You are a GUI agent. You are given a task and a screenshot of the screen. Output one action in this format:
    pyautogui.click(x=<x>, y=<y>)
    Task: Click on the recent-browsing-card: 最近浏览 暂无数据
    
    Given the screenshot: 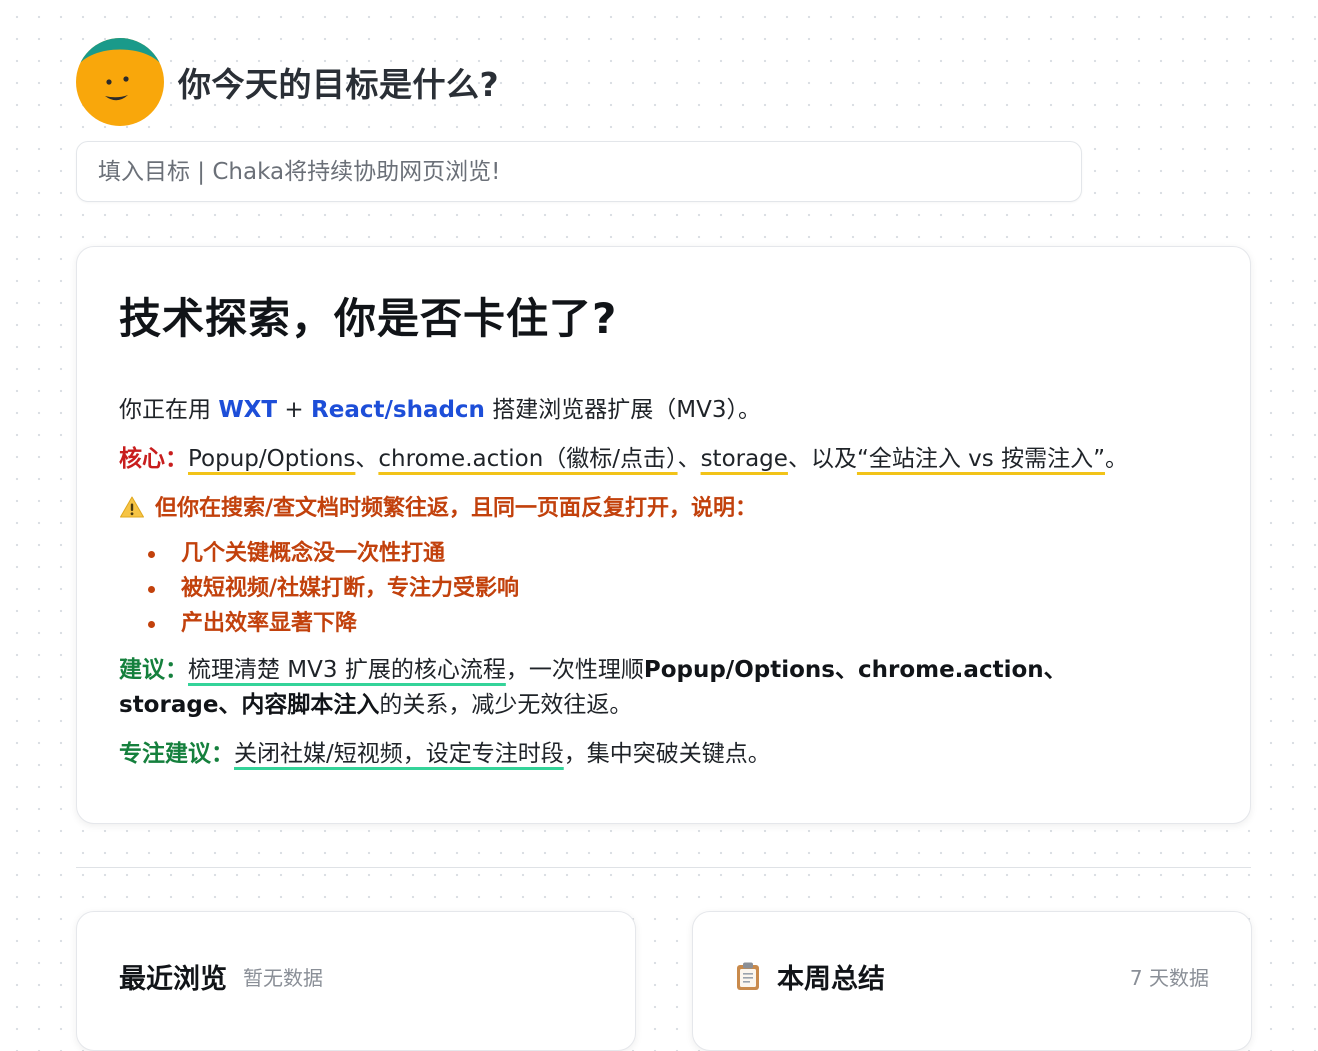 What is the action you would take?
    pyautogui.click(x=356, y=981)
    